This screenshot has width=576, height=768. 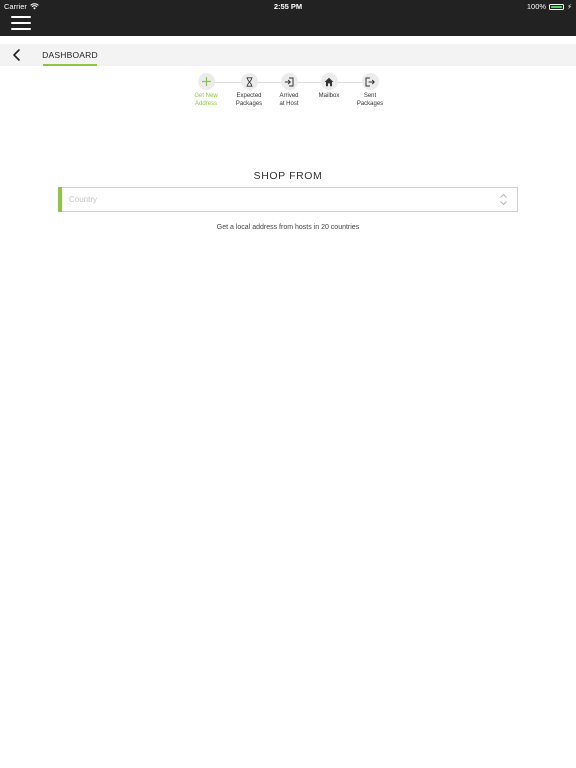 What do you see at coordinates (289, 81) in the screenshot?
I see `sign-in-icon` at bounding box center [289, 81].